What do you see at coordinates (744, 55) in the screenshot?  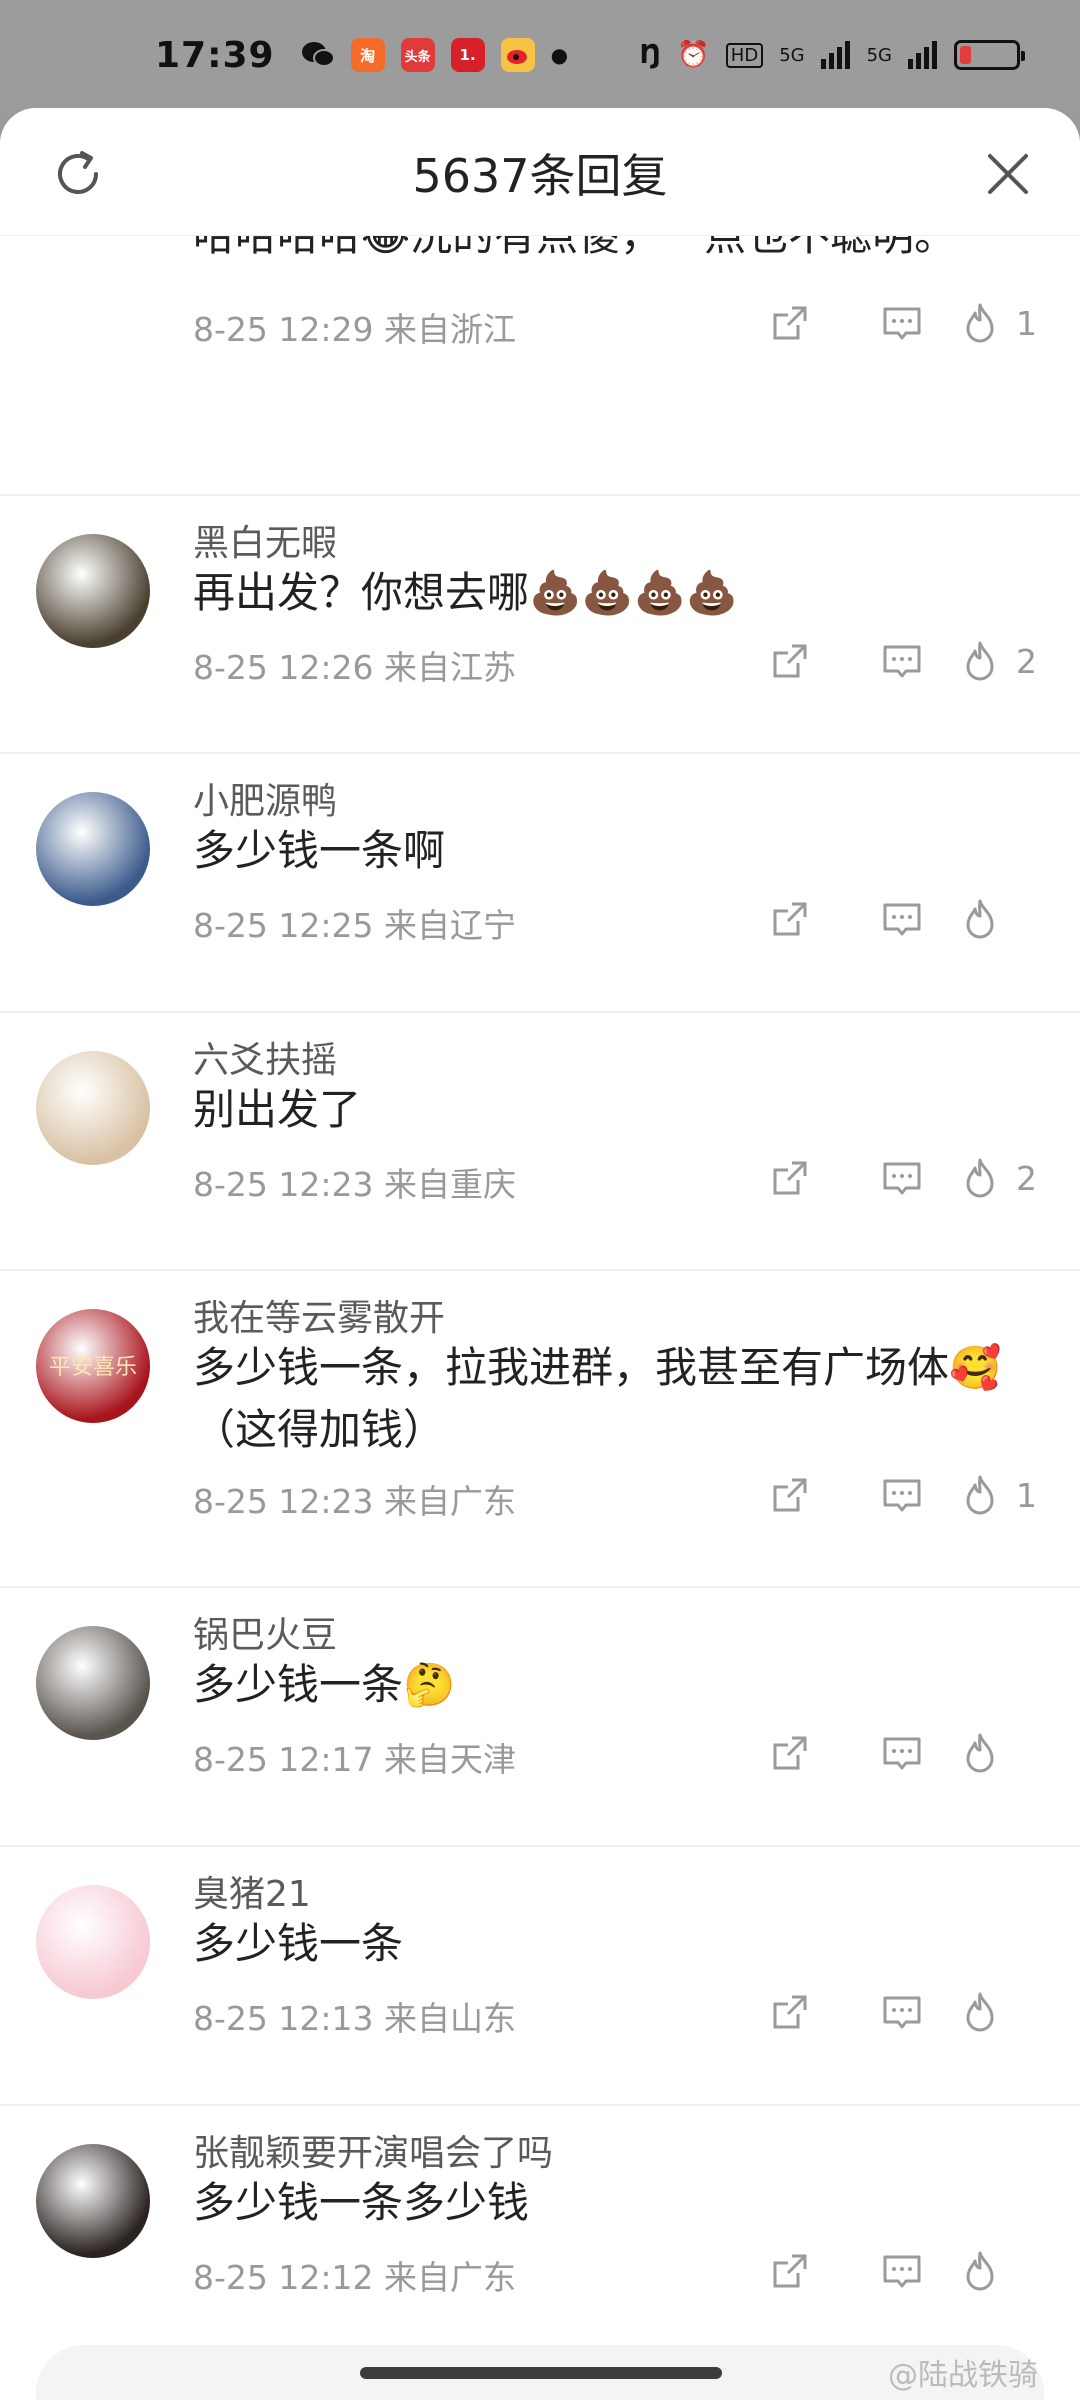 I see `hd-icon: HD` at bounding box center [744, 55].